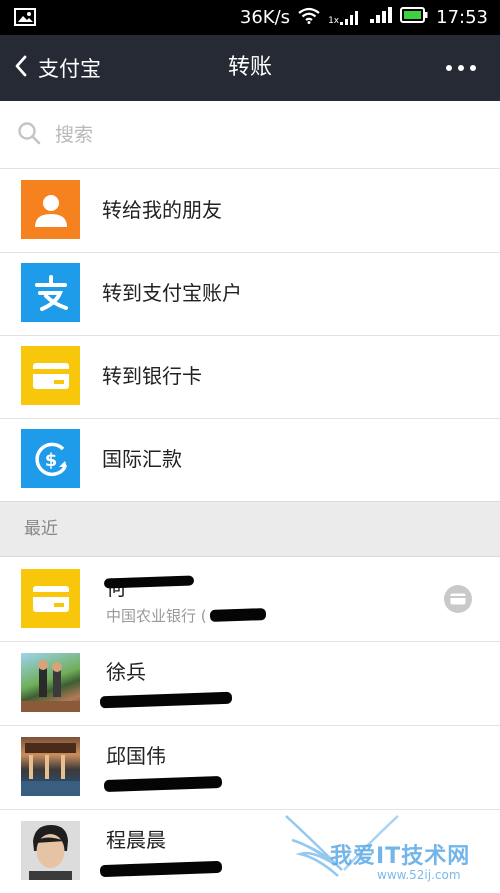 The width and height of the screenshot is (500, 893). Describe the element at coordinates (414, 17) in the screenshot. I see `battery-icon` at that location.